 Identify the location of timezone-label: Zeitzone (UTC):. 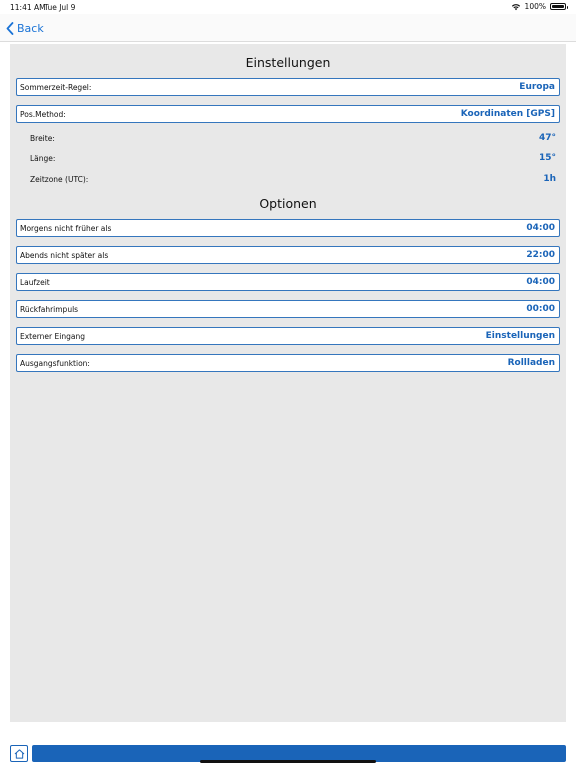
(59, 179).